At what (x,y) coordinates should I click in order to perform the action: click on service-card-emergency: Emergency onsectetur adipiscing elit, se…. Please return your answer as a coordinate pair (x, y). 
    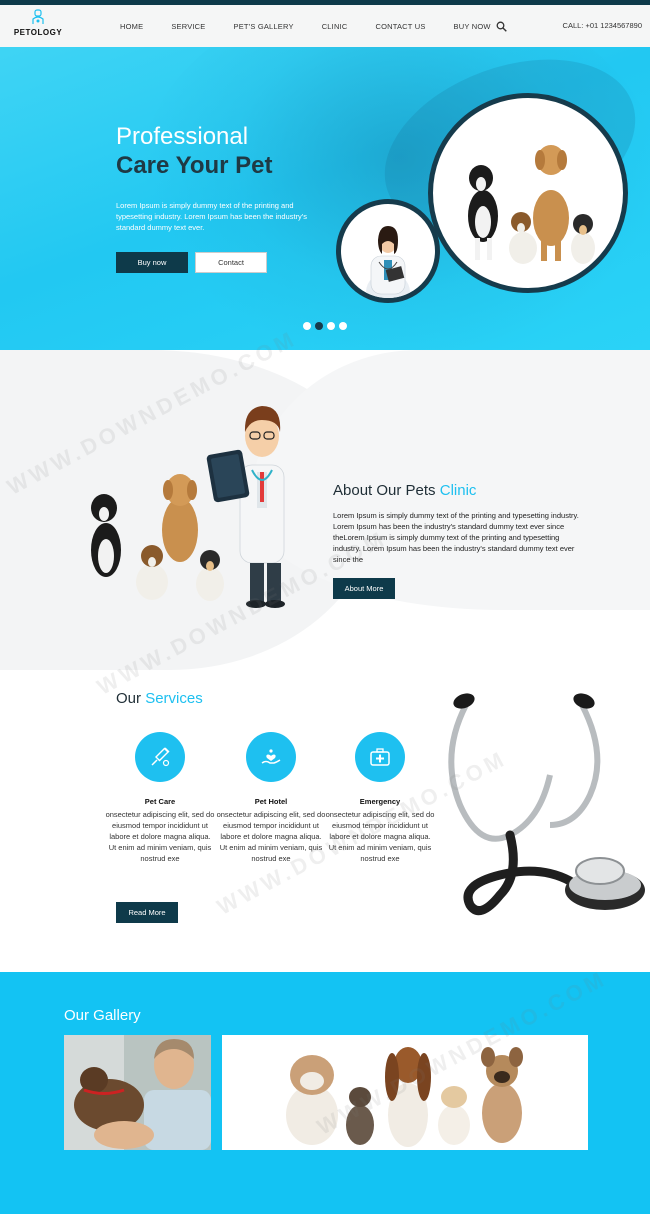
    Looking at the image, I should click on (380, 798).